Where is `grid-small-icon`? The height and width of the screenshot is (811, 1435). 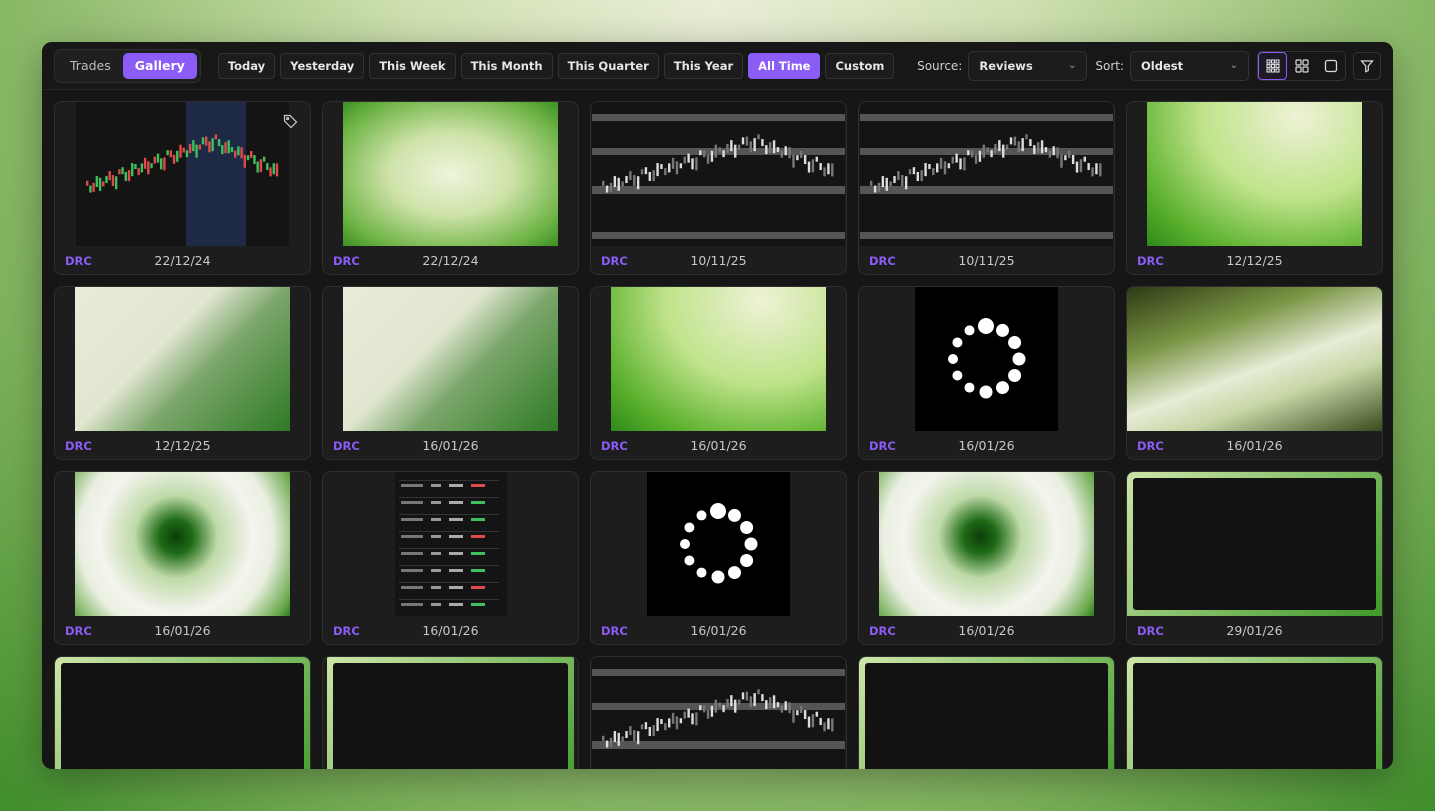 grid-small-icon is located at coordinates (1272, 65).